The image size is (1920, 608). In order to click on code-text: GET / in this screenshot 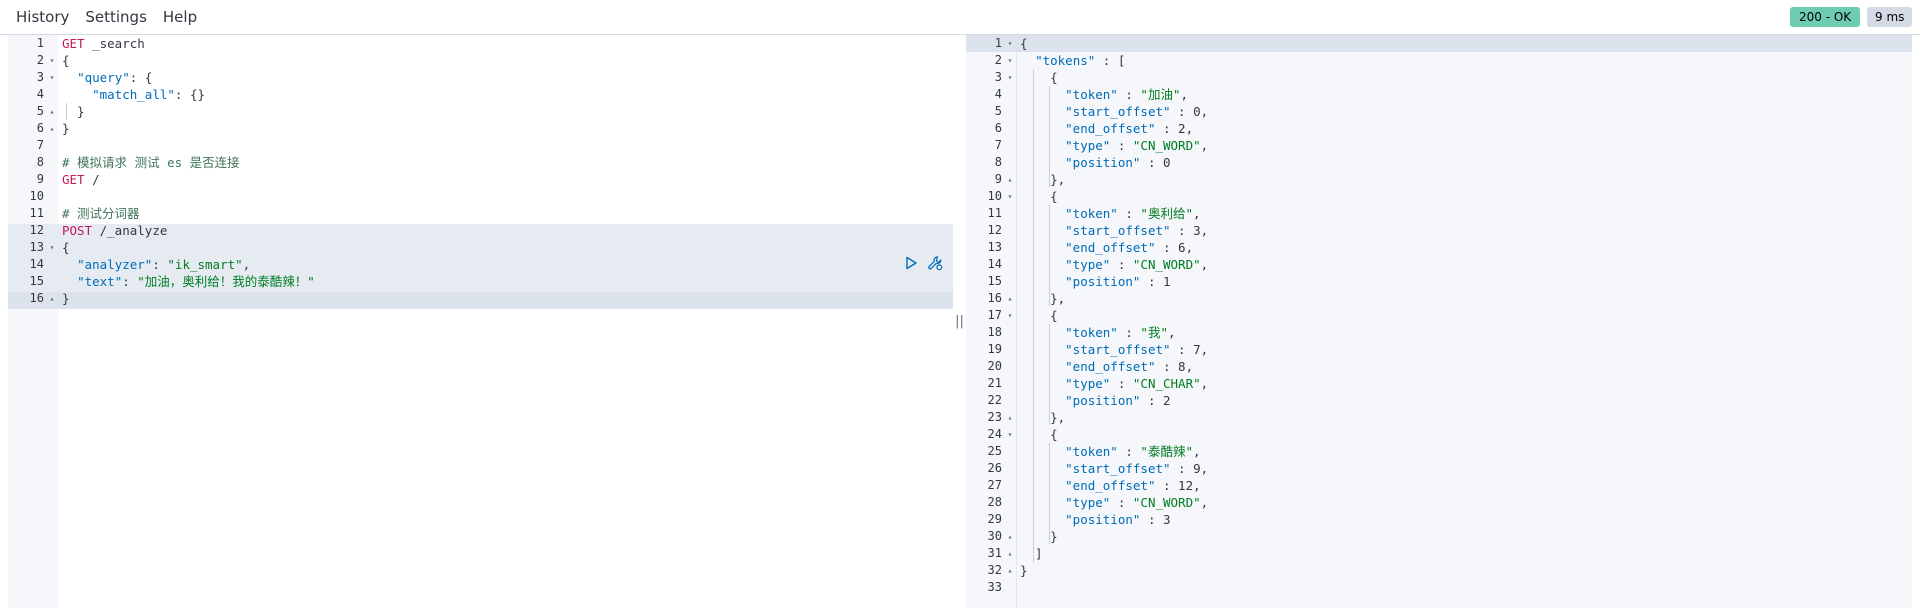, I will do `click(81, 179)`.